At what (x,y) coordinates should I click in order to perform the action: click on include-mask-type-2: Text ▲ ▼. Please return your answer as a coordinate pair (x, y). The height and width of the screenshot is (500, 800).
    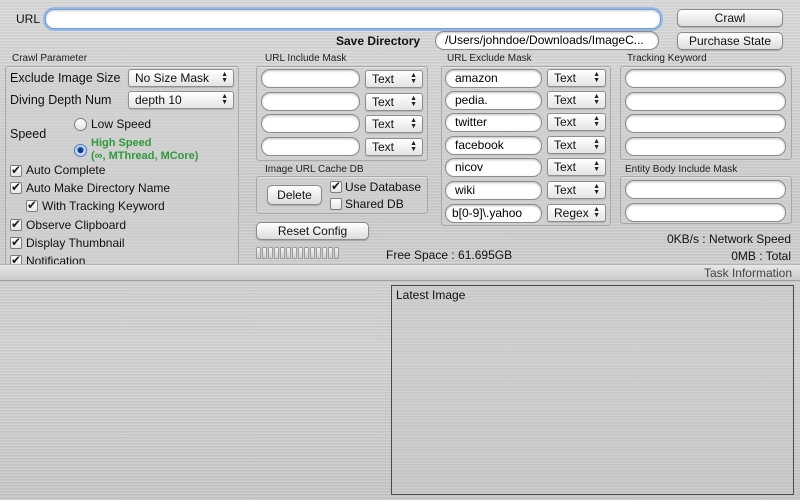
    Looking at the image, I should click on (394, 102).